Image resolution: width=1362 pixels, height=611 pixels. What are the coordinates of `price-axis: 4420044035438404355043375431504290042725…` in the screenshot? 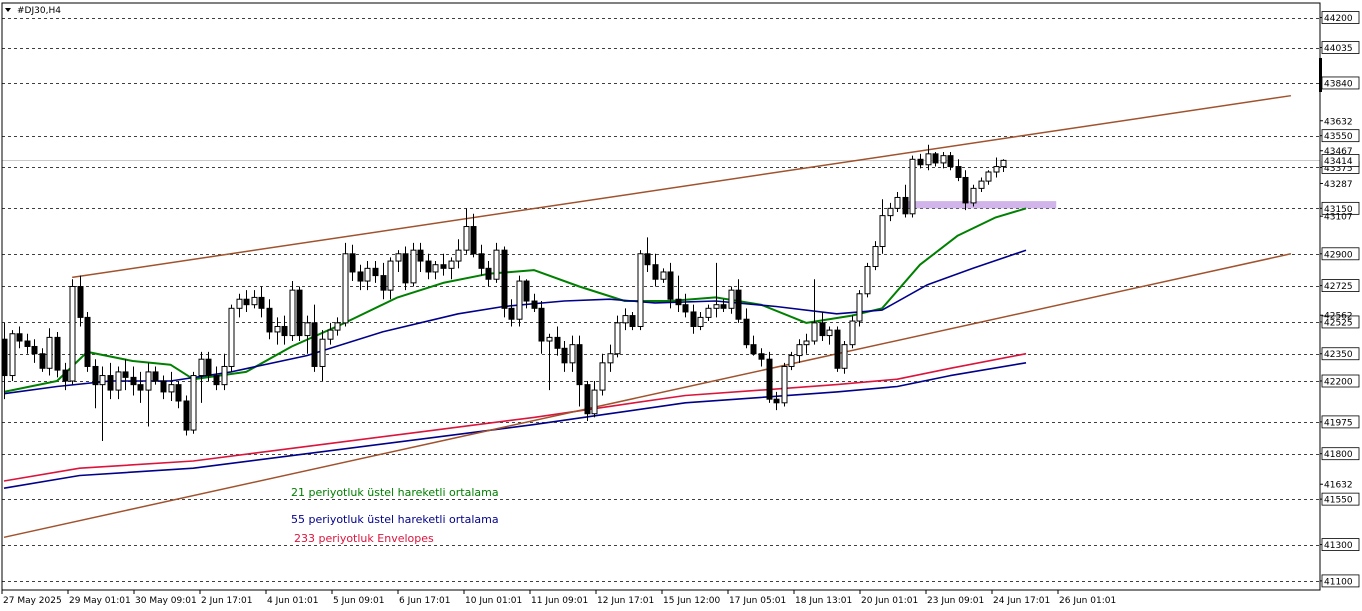 It's located at (1341, 305).